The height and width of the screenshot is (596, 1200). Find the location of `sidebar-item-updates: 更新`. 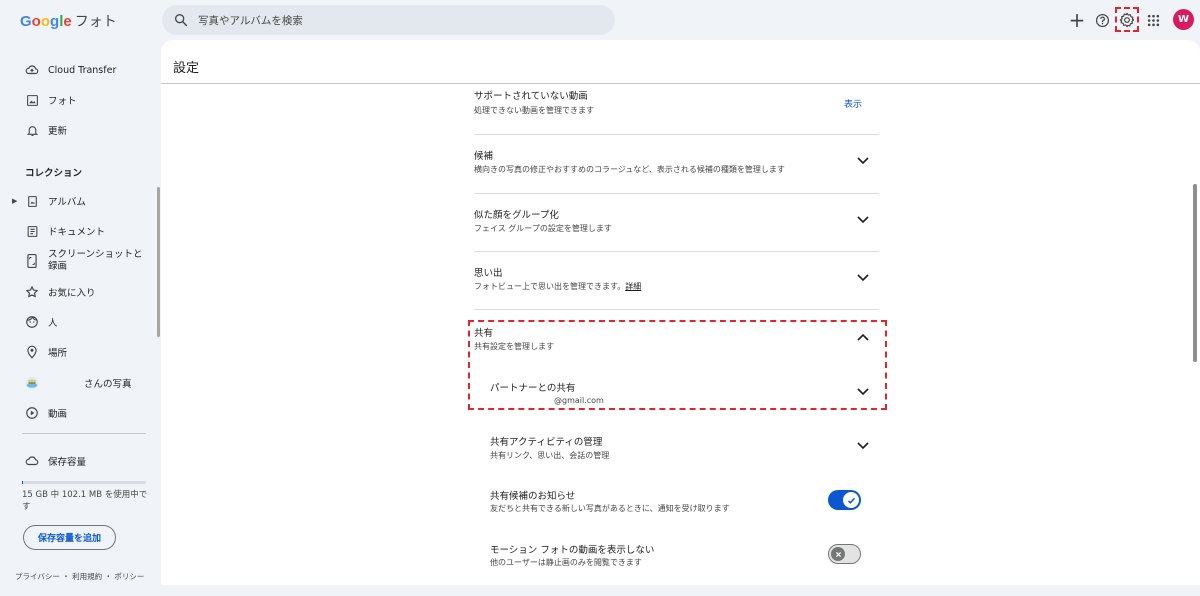

sidebar-item-updates: 更新 is located at coordinates (75, 130).